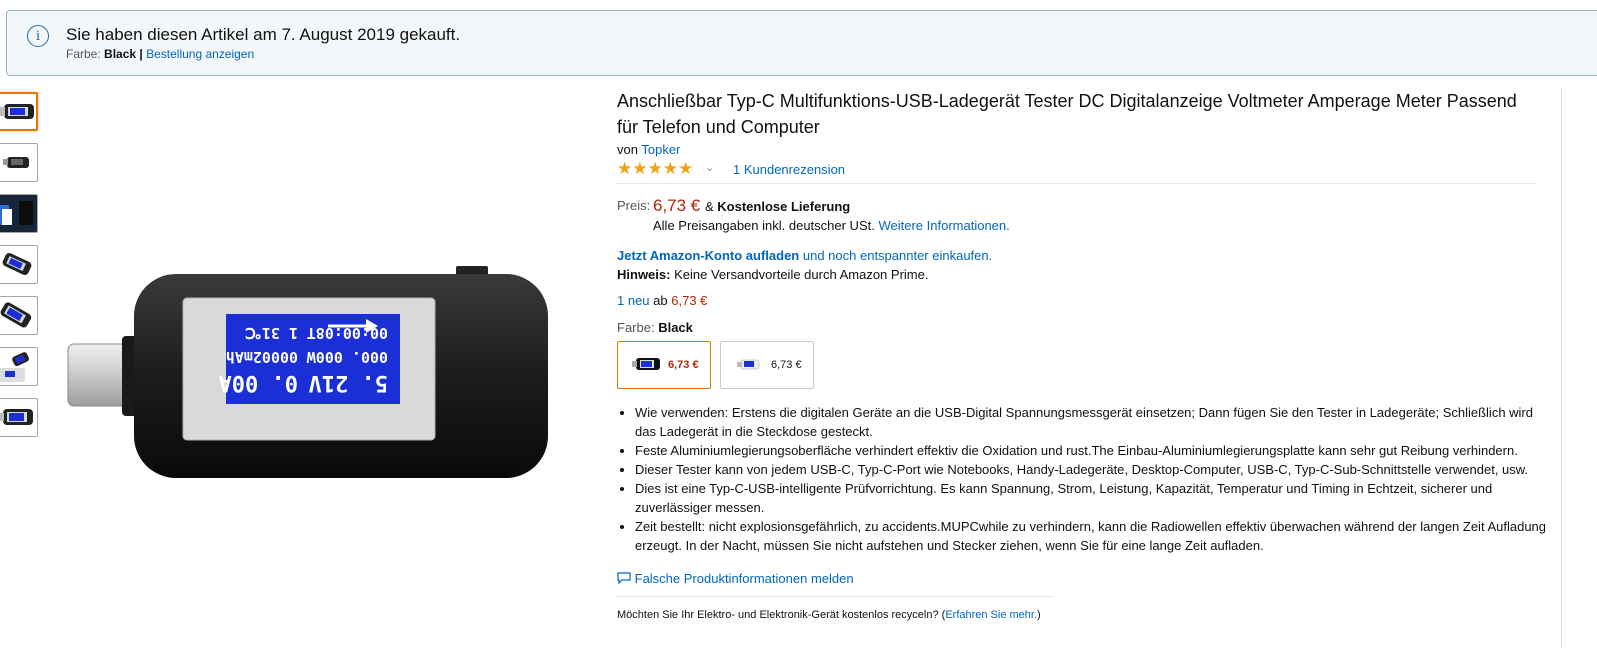  I want to click on info-icon: i, so click(38, 36).